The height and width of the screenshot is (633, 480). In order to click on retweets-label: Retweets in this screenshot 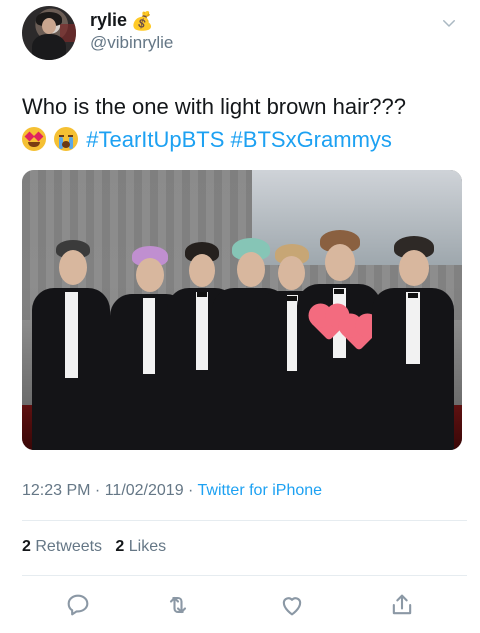, I will do `click(68, 546)`.